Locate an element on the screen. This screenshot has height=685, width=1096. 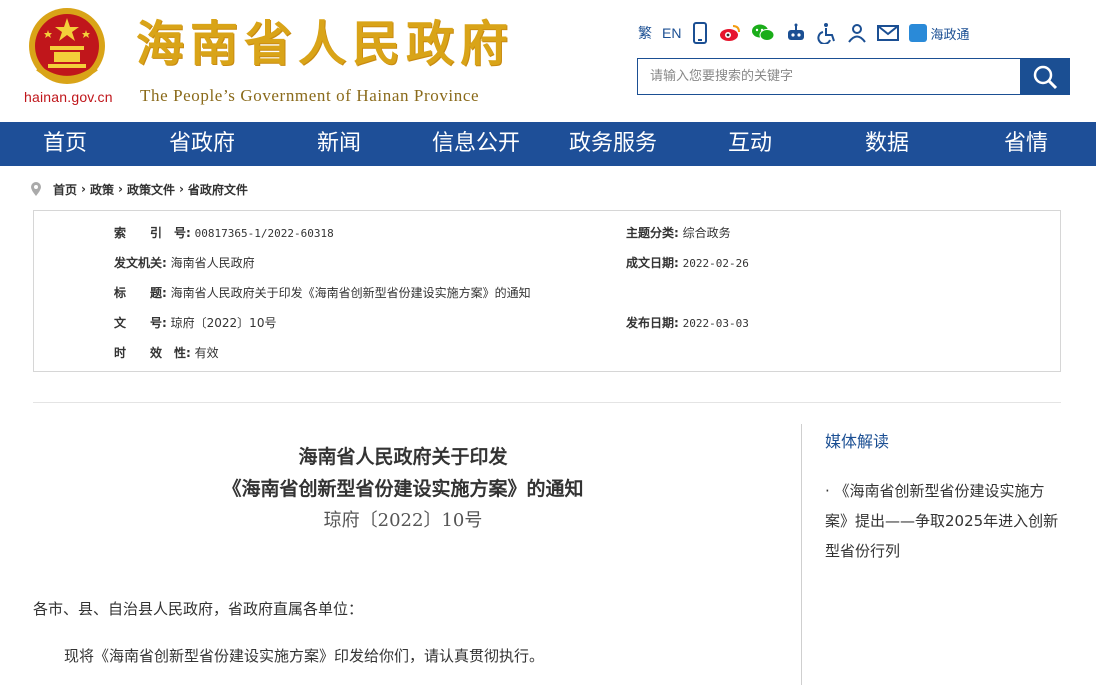
nav-item-provincial-government: 省政府 is located at coordinates (202, 144).